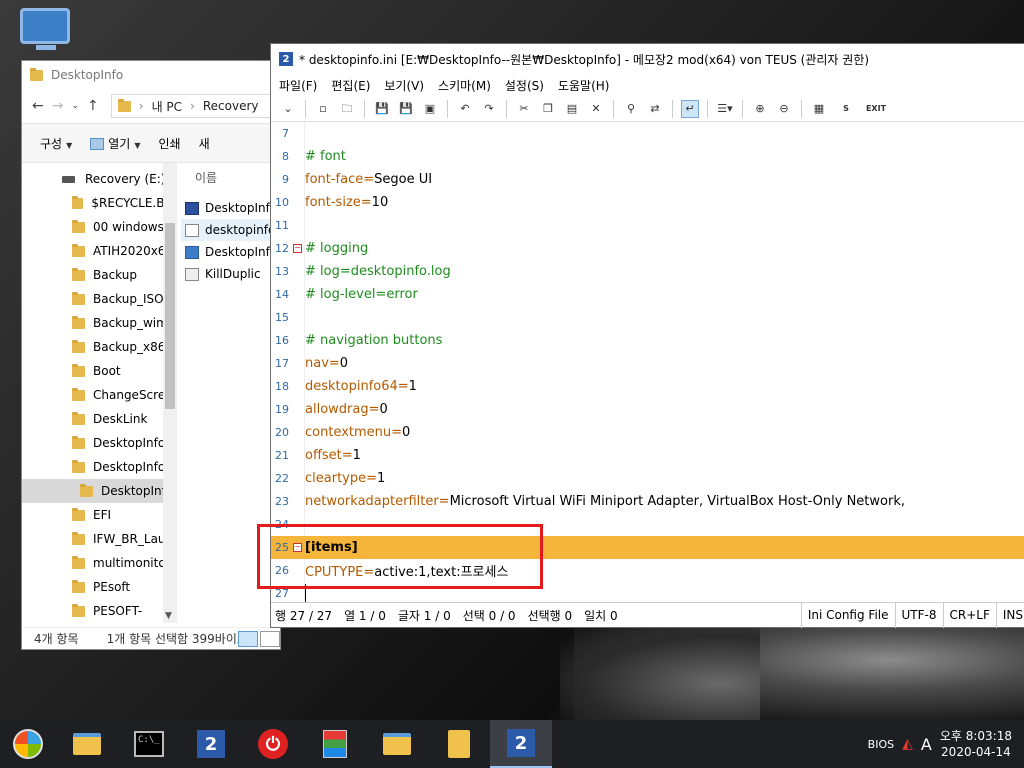 This screenshot has width=1024, height=768. I want to click on tree-item-drive: Recovery (E:), so click(99, 179).